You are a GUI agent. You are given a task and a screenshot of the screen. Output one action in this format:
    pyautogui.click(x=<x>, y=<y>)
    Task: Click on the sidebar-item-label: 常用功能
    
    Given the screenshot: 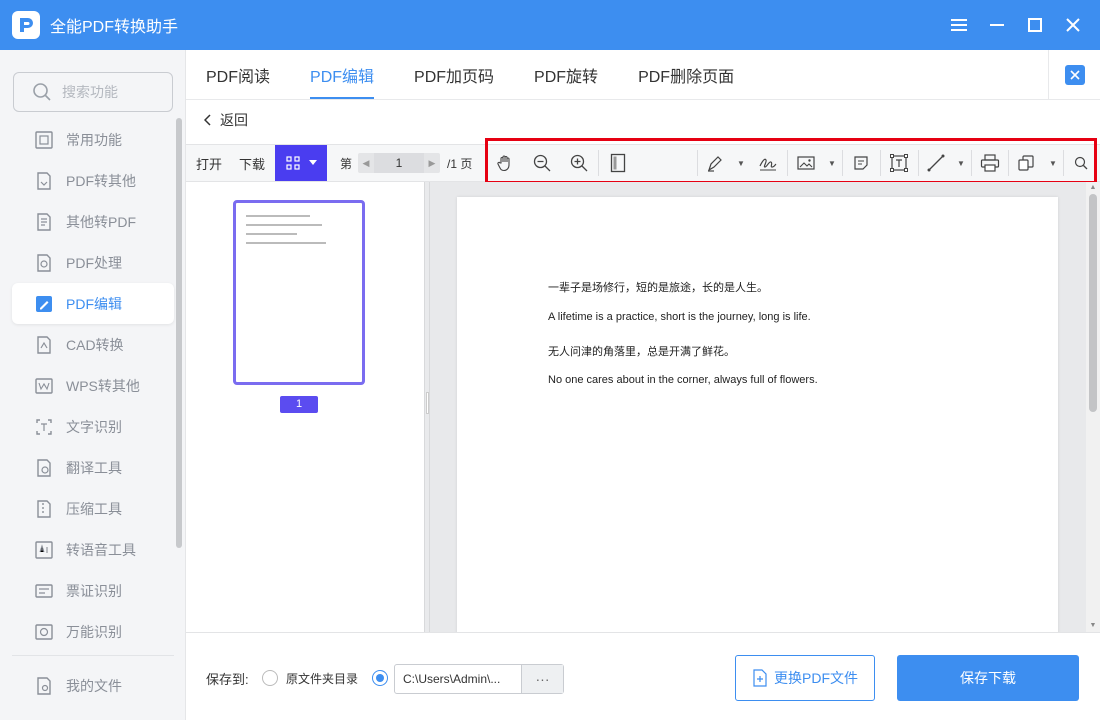 What is the action you would take?
    pyautogui.click(x=94, y=139)
    